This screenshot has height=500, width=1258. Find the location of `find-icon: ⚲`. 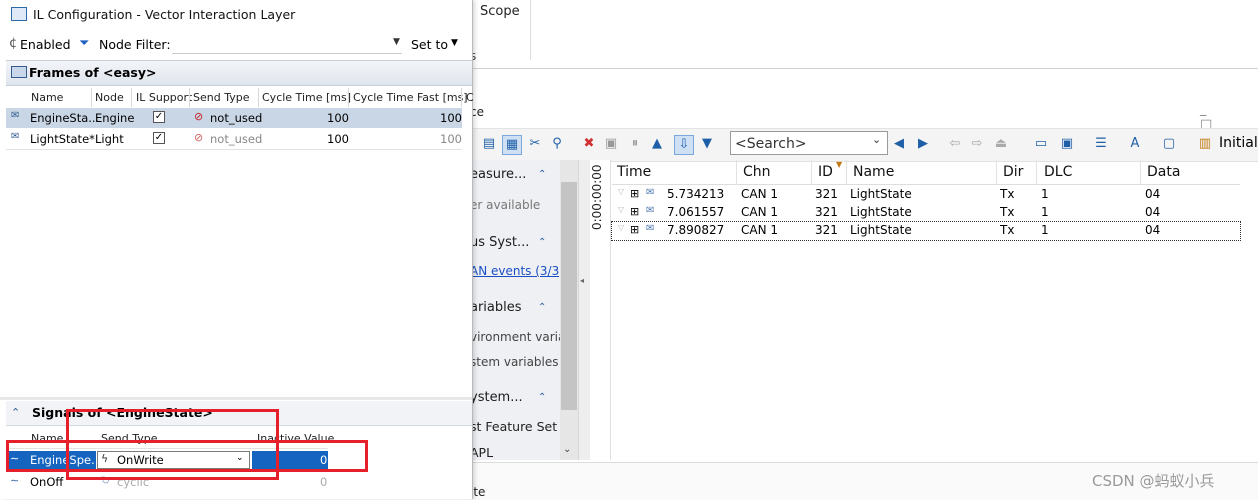

find-icon: ⚲ is located at coordinates (557, 144).